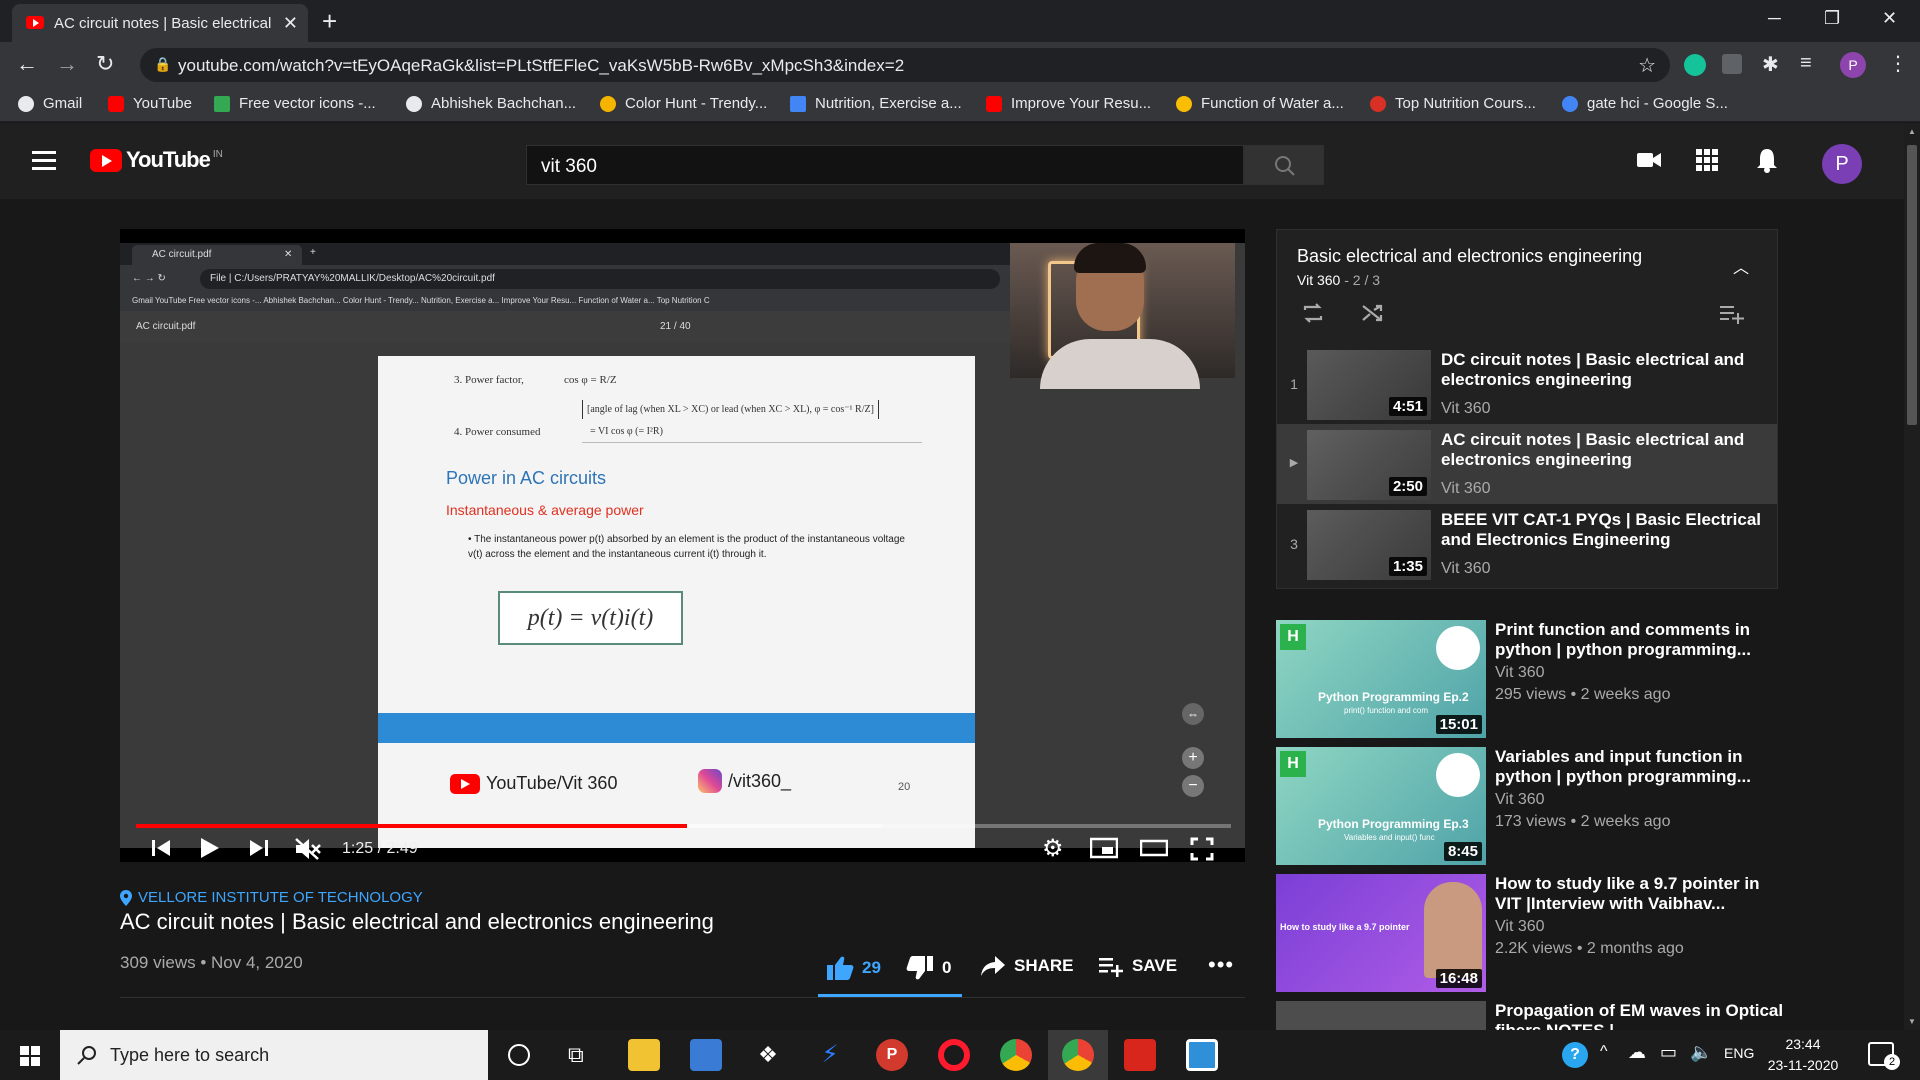  Describe the element at coordinates (1221, 965) in the screenshot. I see `more-actions-icon: •••` at that location.